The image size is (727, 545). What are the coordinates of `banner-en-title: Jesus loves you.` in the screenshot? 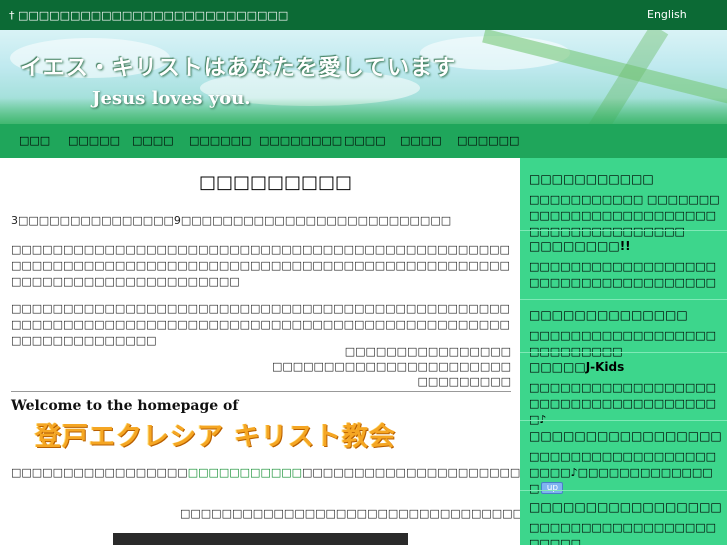 It's located at (171, 98).